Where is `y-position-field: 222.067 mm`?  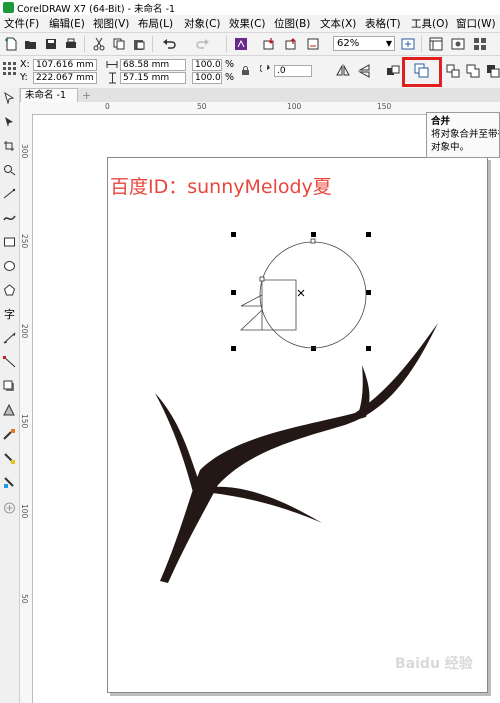 y-position-field: 222.067 mm is located at coordinates (65, 78).